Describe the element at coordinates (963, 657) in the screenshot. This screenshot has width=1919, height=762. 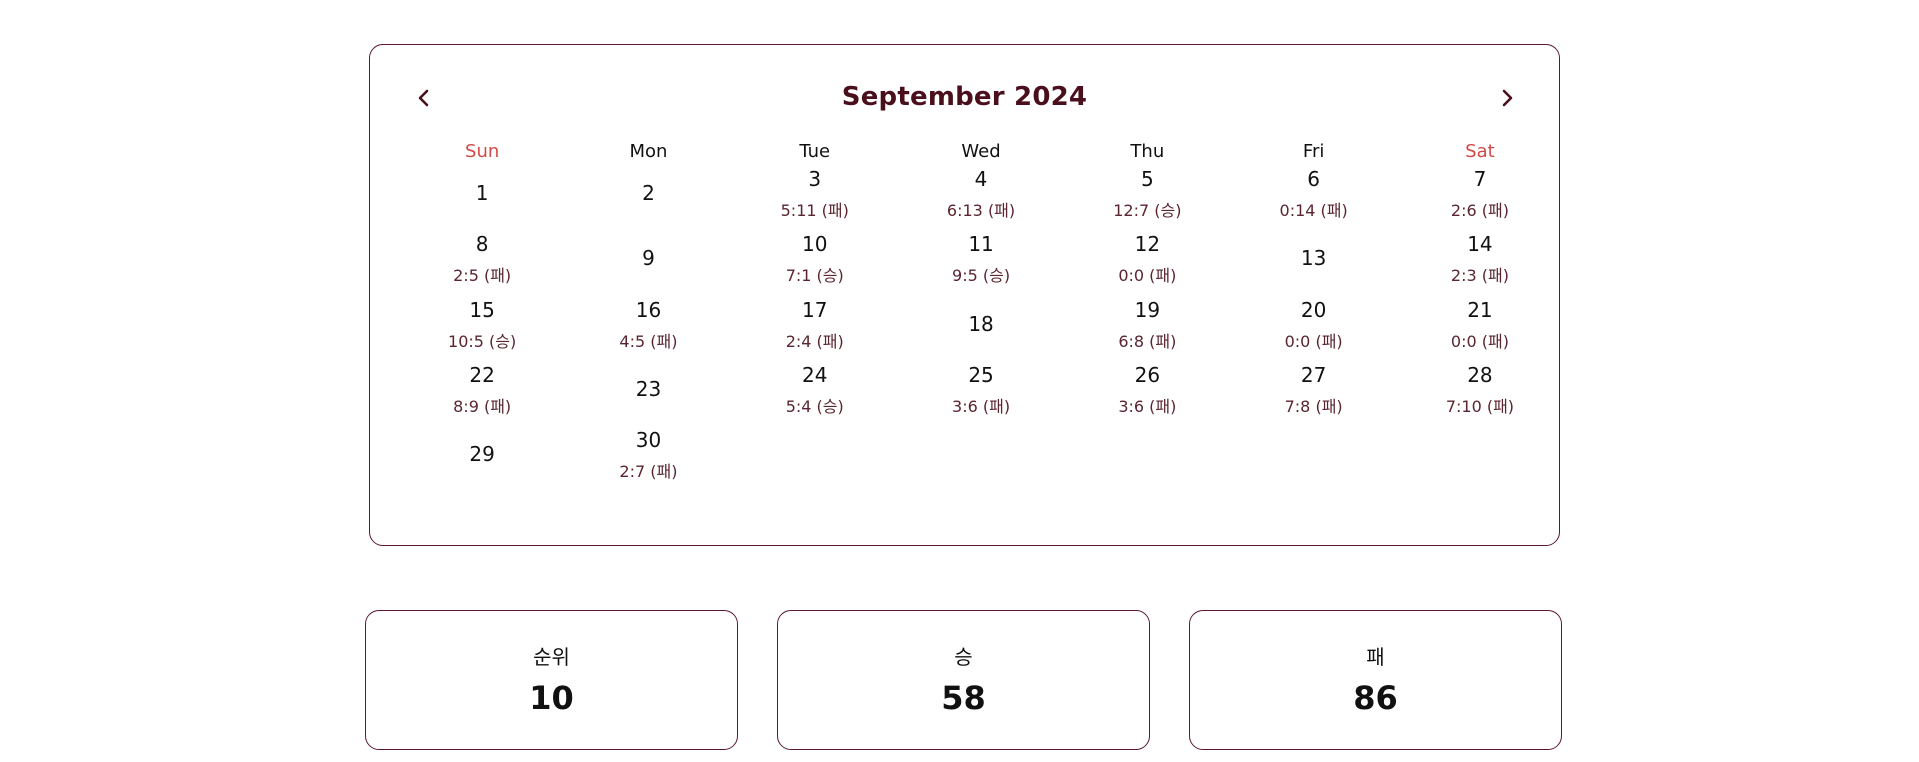
I see `wins-label: 승` at that location.